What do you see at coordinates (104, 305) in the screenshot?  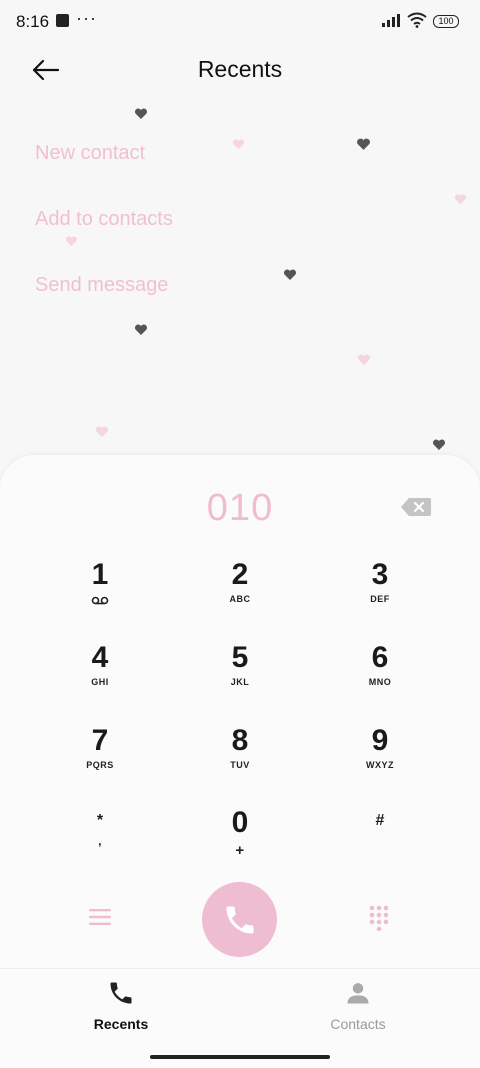 I see `send-message-option: Send message` at bounding box center [104, 305].